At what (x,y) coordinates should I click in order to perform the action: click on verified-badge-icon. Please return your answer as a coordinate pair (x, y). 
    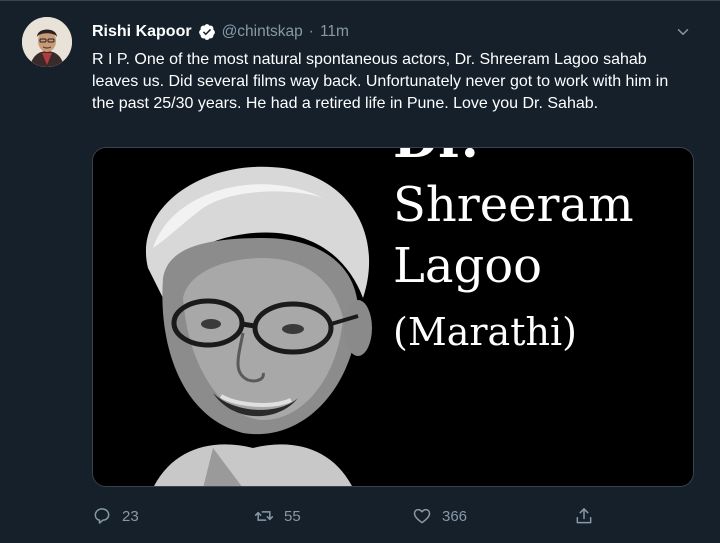
    Looking at the image, I should click on (207, 32).